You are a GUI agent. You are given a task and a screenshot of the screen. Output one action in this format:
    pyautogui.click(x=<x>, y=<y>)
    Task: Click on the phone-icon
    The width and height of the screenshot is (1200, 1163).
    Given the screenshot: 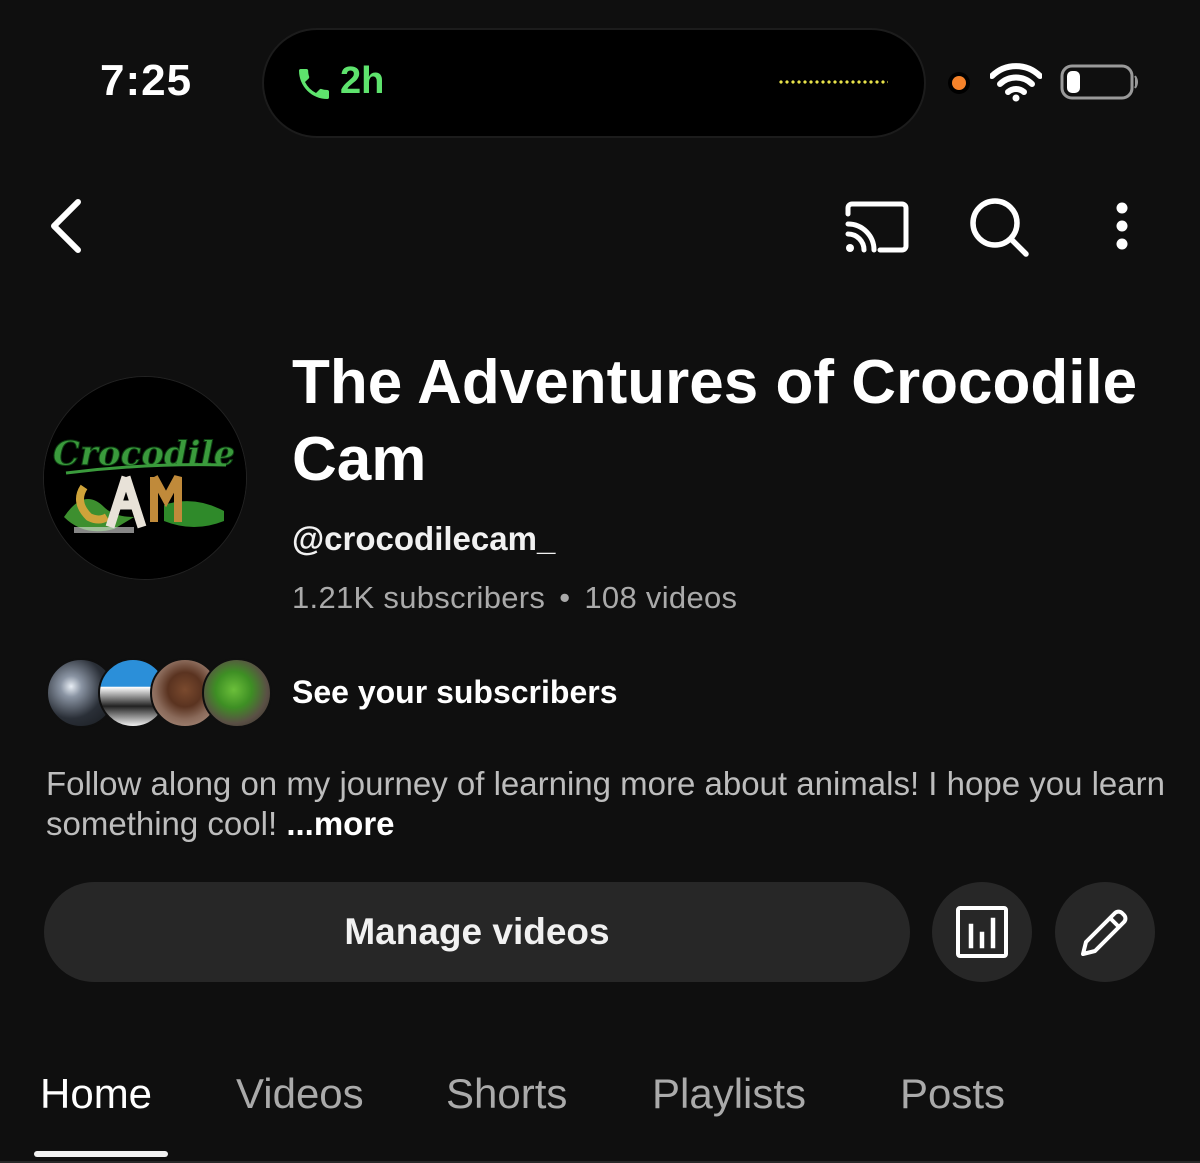 What is the action you would take?
    pyautogui.click(x=314, y=84)
    